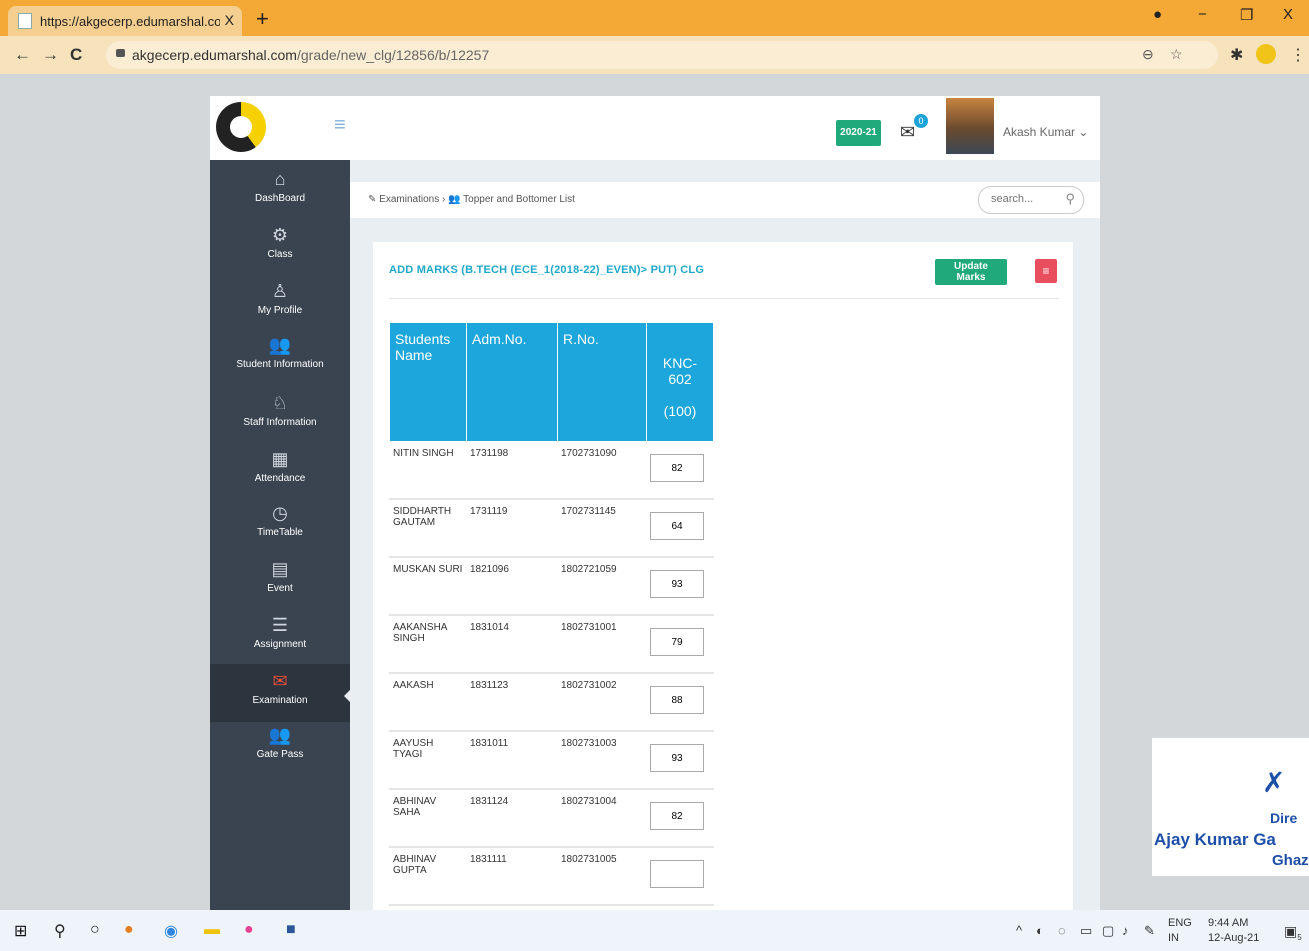  What do you see at coordinates (1233, 931) in the screenshot?
I see `clock: 9:44 AM 12-Aug-21` at bounding box center [1233, 931].